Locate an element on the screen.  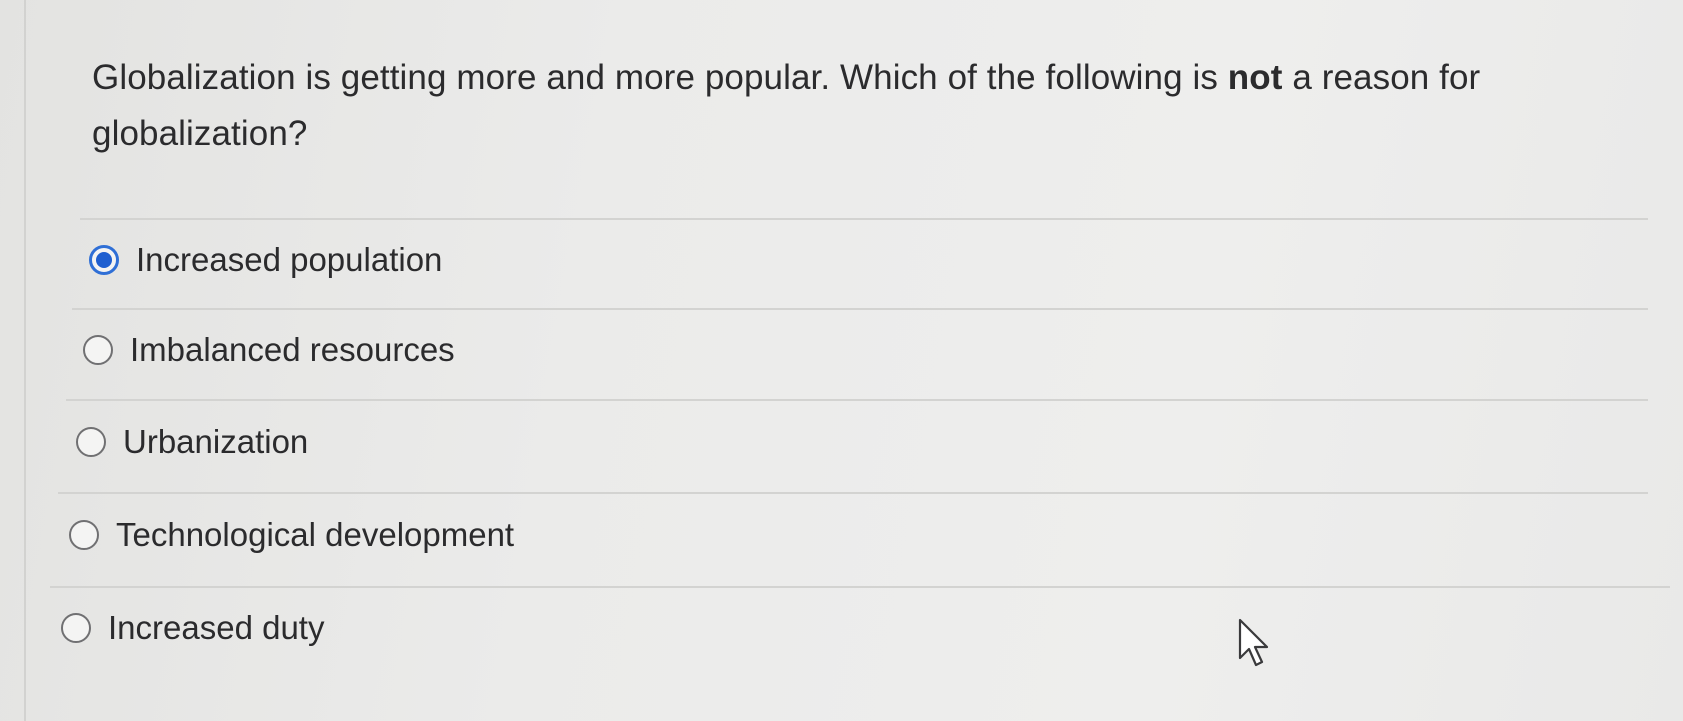
option-urbanization: Urbanization is located at coordinates (192, 442).